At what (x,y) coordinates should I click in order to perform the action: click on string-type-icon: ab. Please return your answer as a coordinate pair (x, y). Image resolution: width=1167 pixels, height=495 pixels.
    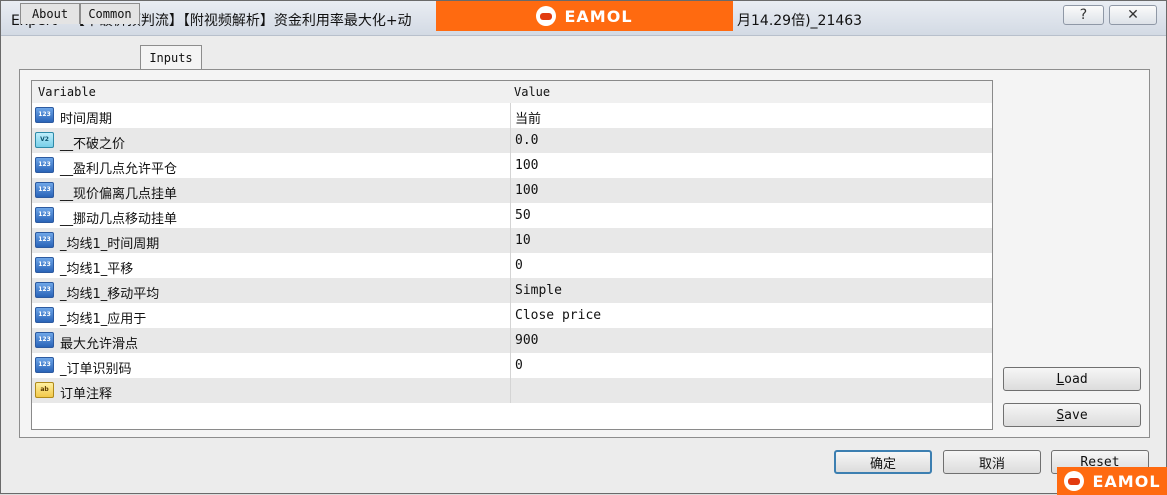
    Looking at the image, I should click on (44, 390).